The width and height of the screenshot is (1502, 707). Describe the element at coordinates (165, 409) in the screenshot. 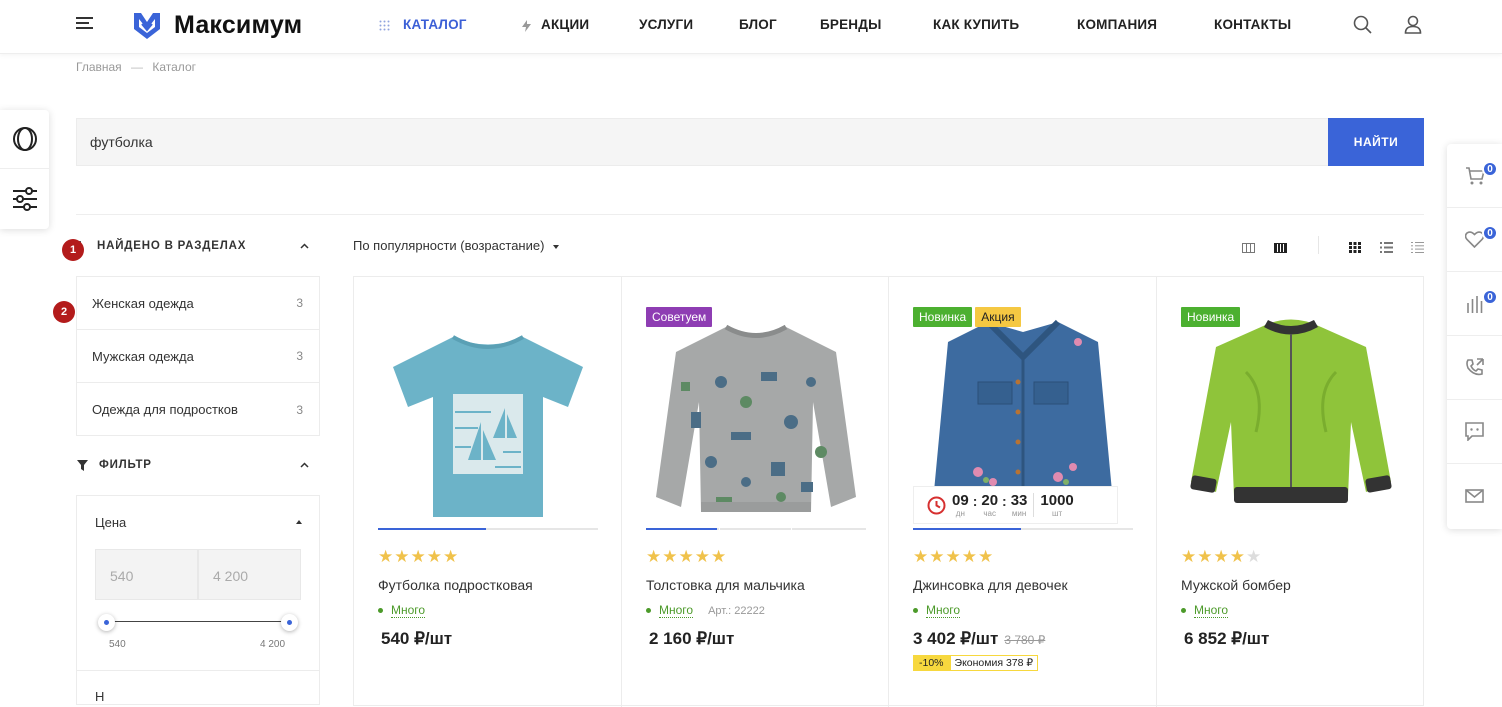

I see `section-label: Одежда для подростков` at that location.